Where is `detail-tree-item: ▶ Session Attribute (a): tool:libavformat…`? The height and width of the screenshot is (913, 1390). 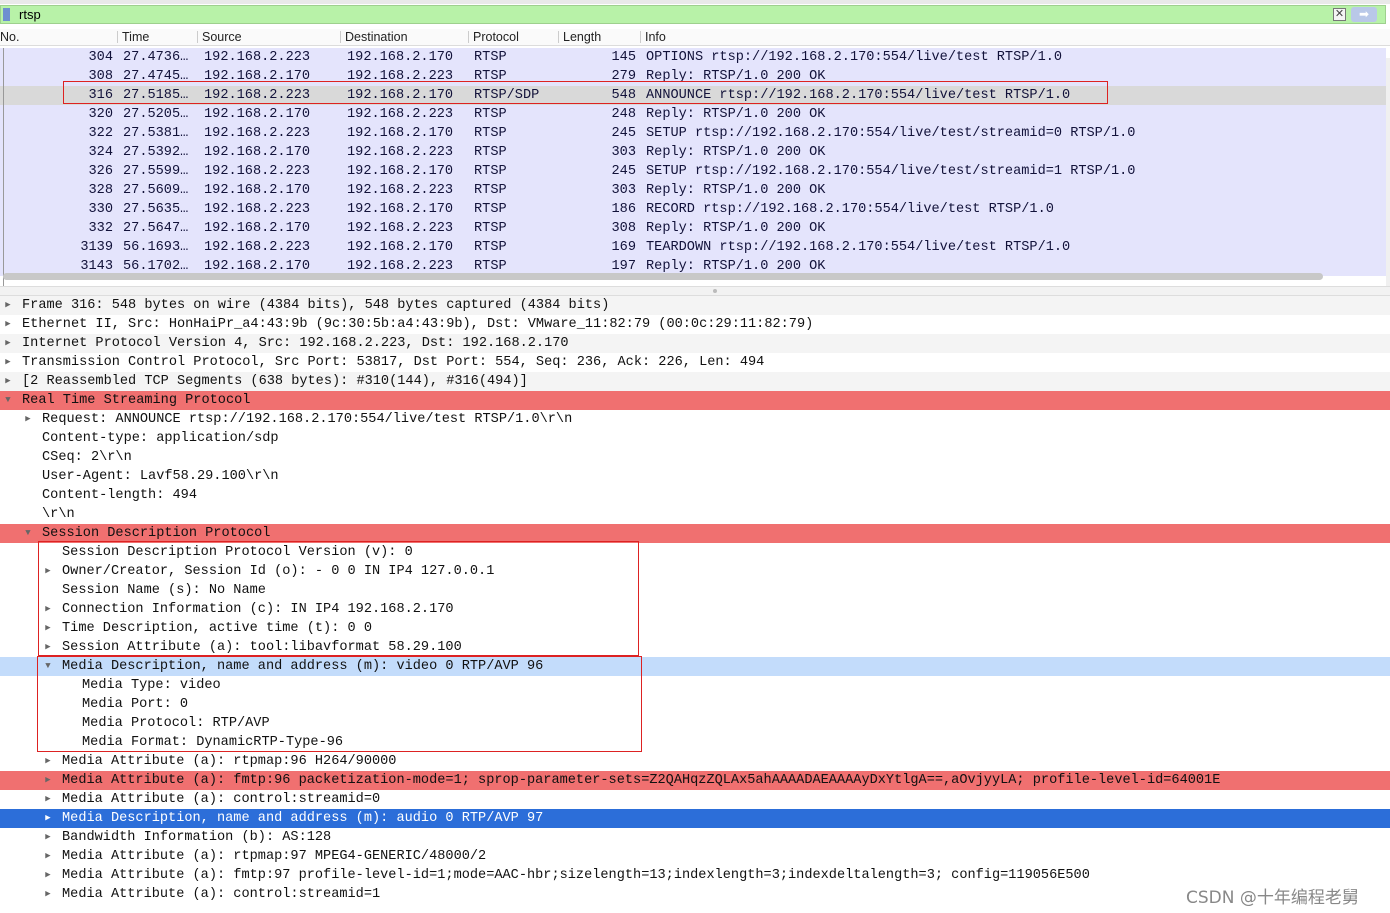 detail-tree-item: ▶ Session Attribute (a): tool:libavformat… is located at coordinates (695, 647).